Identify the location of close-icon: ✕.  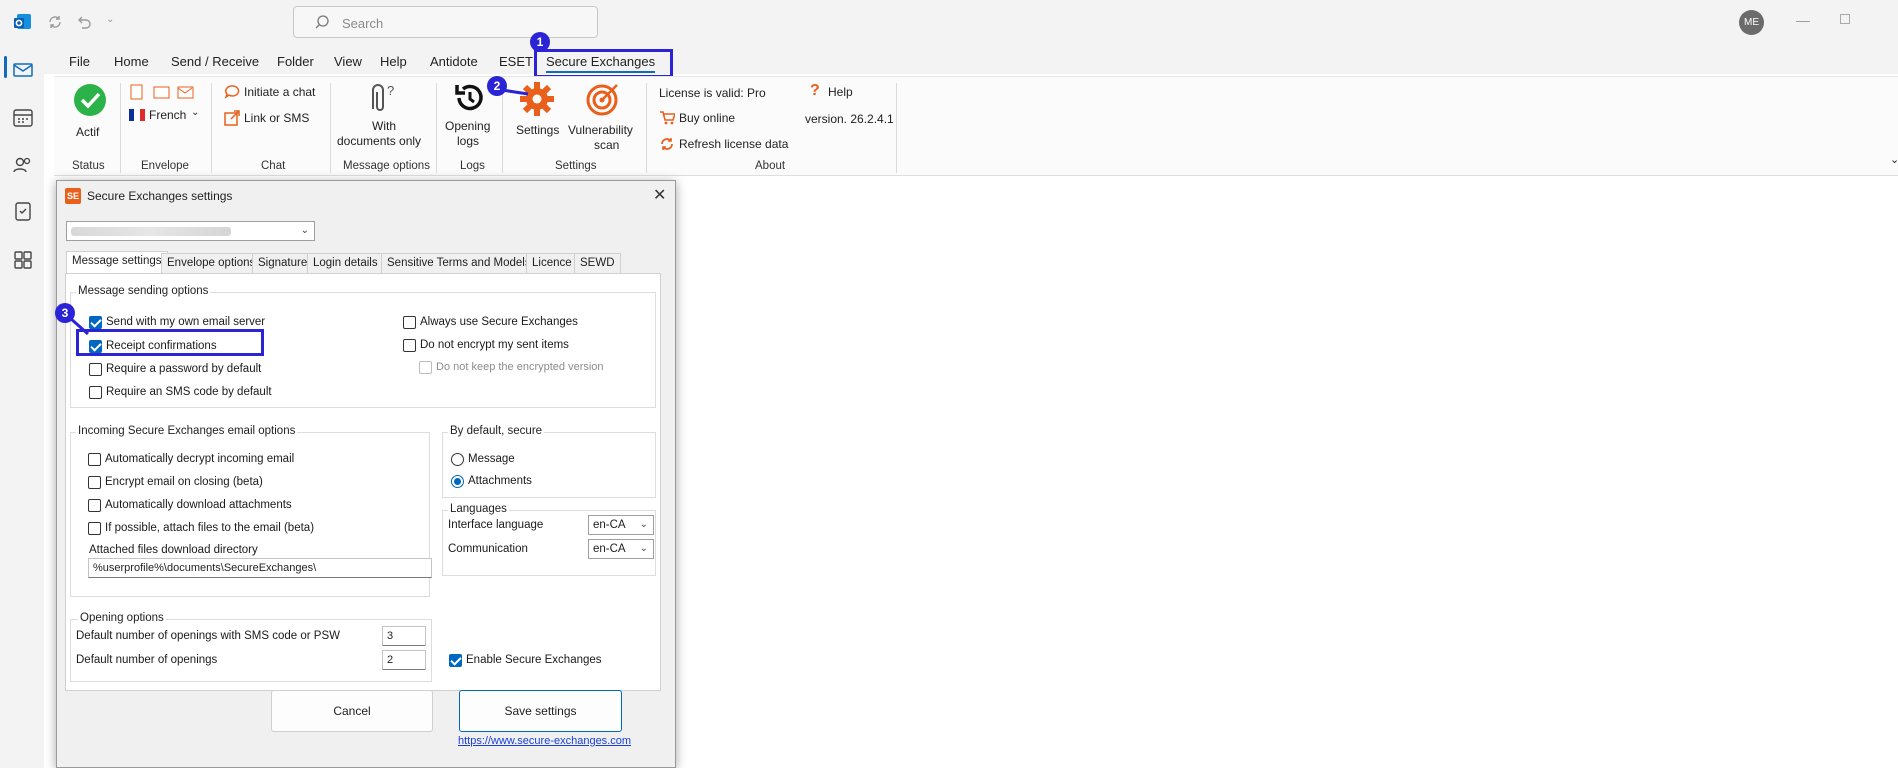
(659, 195).